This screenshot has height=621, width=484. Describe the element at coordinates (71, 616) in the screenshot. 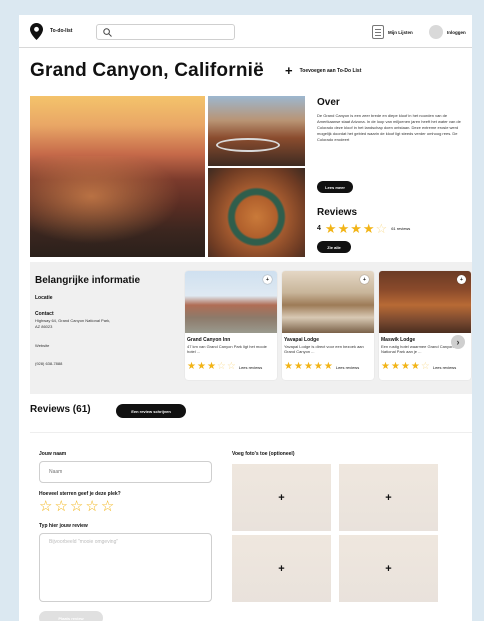

I see `submit-review-button: Plaats review` at that location.